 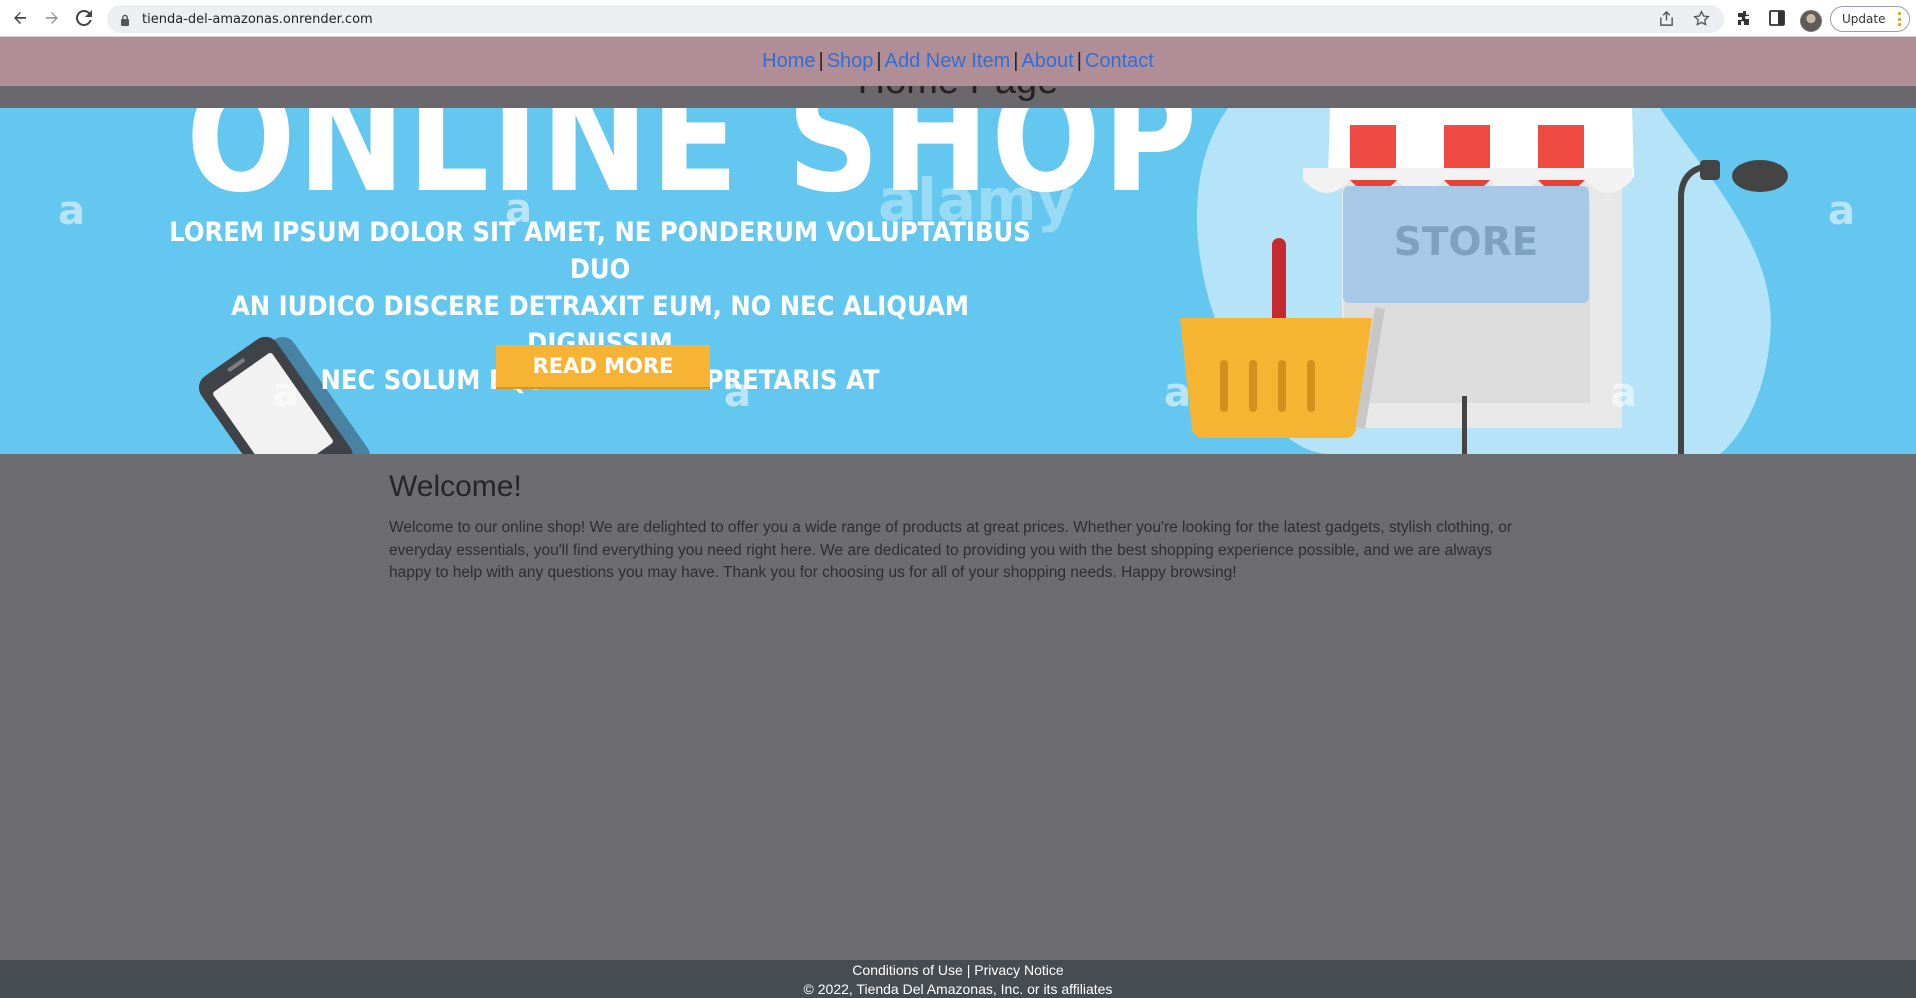 What do you see at coordinates (915, 19) in the screenshot?
I see `address-bar: tienda-del-amazonas.onrender.com` at bounding box center [915, 19].